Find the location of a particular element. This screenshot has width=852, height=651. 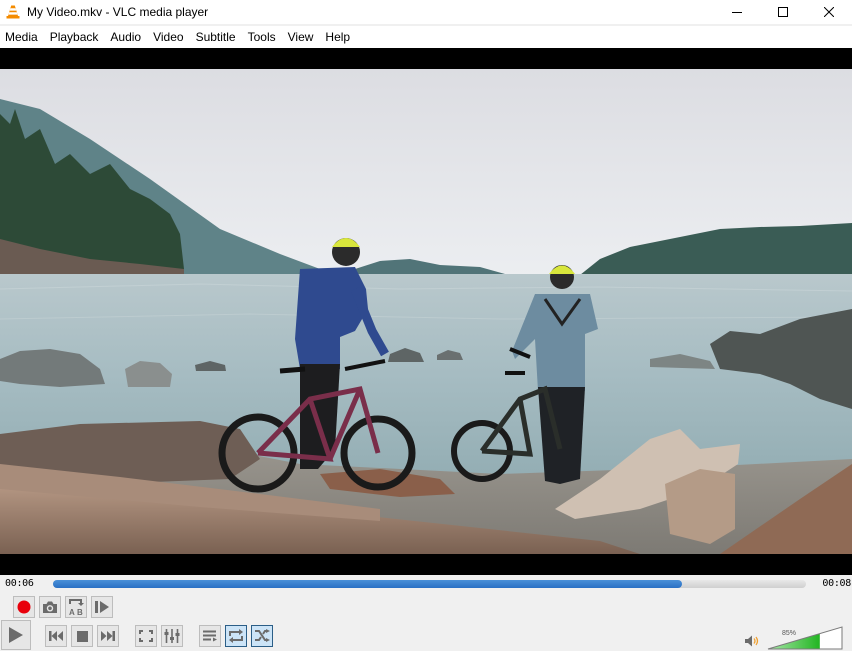

playlist-button is located at coordinates (210, 636).